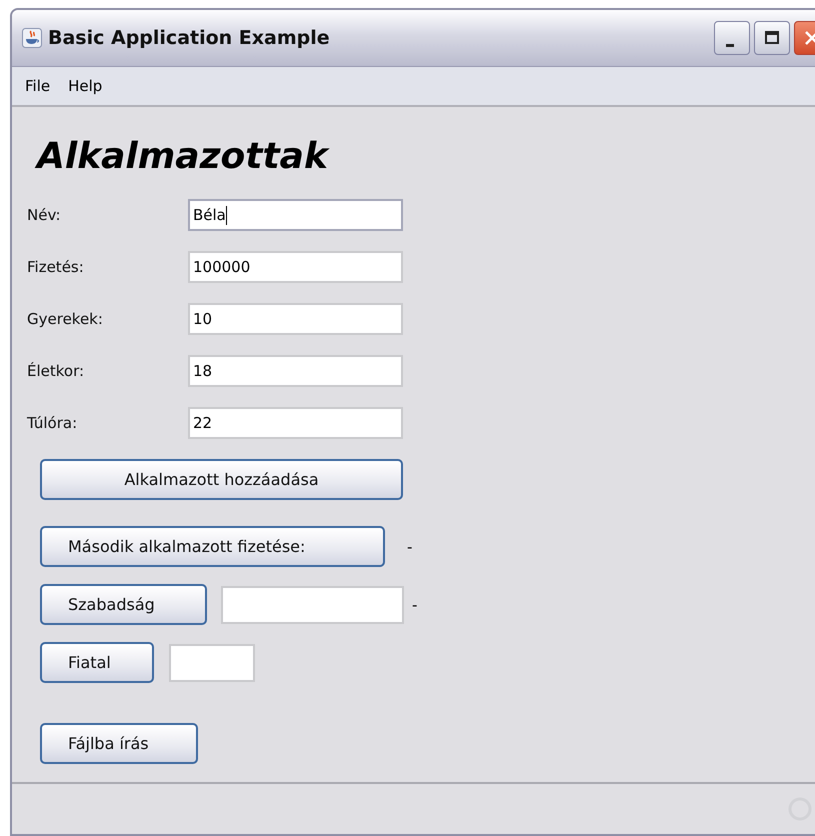 The image size is (815, 836). I want to click on field-value: 22, so click(202, 423).